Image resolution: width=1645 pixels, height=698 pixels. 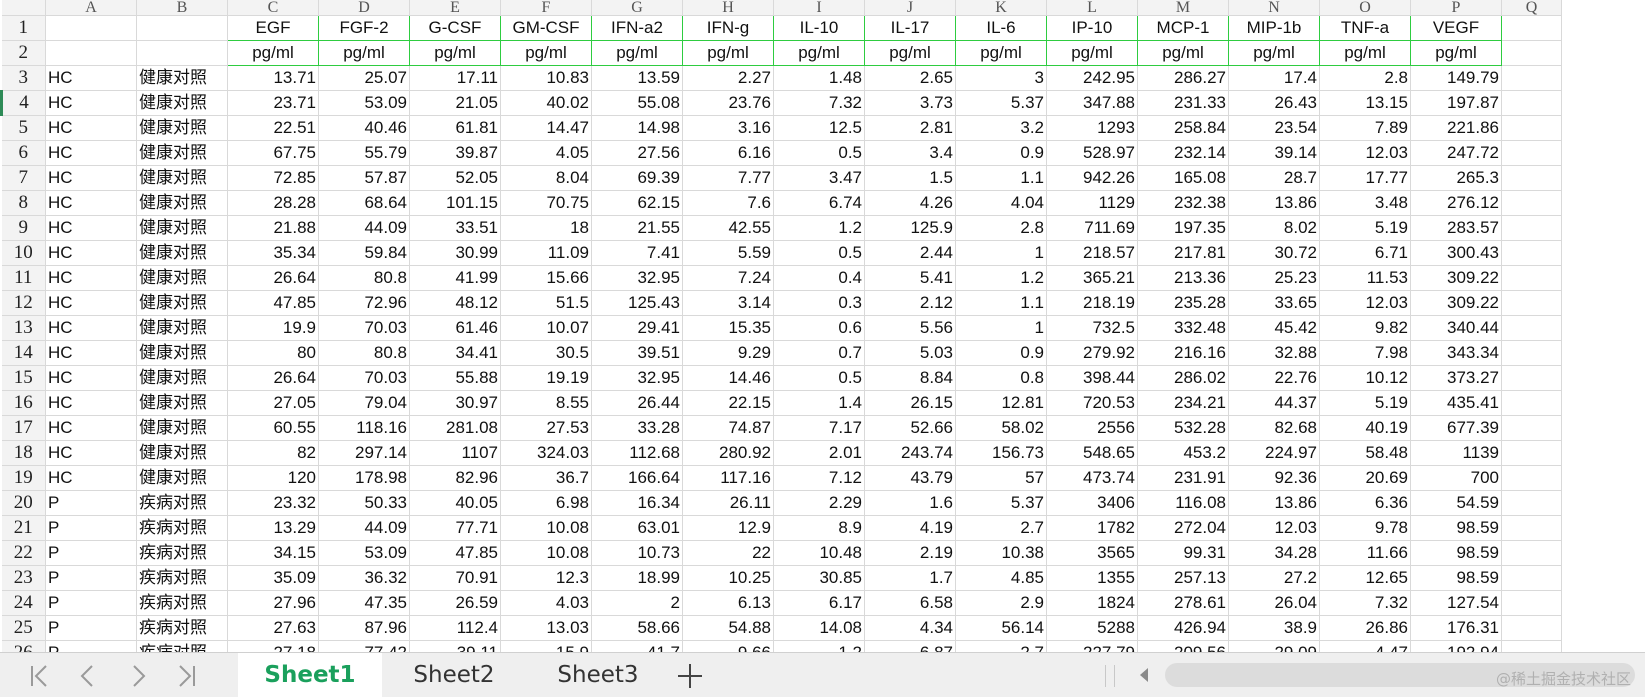 I want to click on value-cell: 2.19, so click(x=910, y=553).